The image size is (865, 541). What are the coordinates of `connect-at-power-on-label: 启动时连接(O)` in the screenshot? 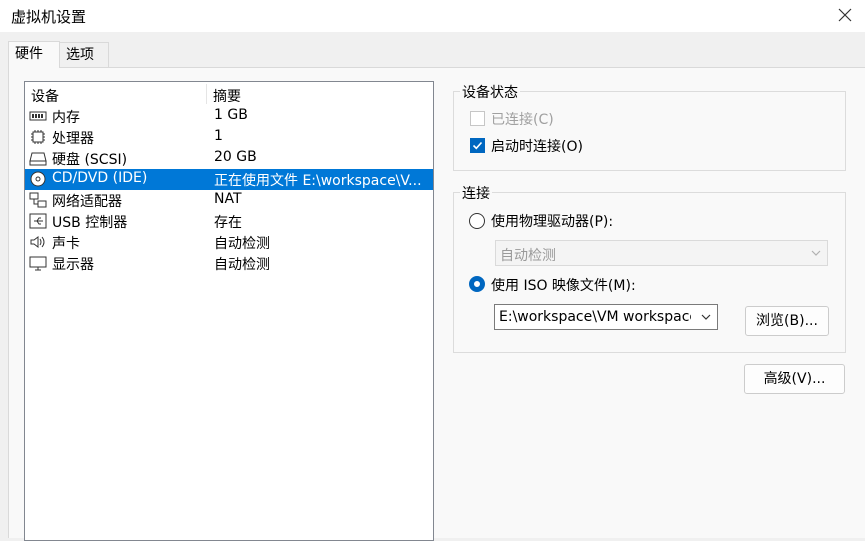 It's located at (537, 146).